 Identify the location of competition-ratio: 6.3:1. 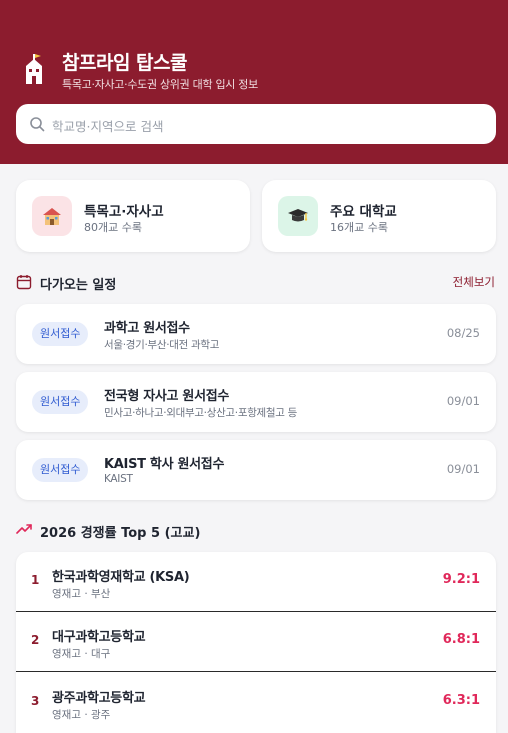
(461, 700).